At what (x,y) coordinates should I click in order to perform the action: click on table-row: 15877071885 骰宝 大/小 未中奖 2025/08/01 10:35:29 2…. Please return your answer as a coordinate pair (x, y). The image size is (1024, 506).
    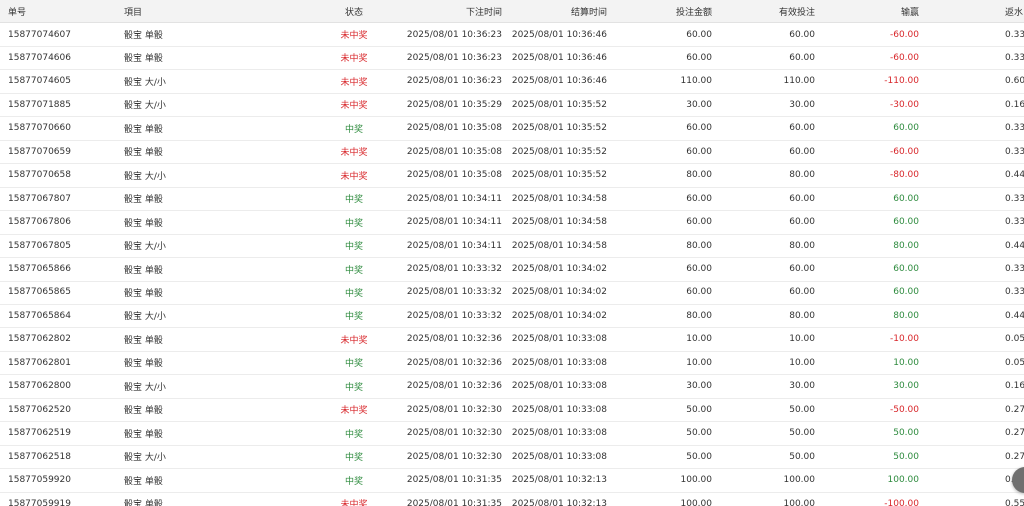
    Looking at the image, I should click on (512, 105).